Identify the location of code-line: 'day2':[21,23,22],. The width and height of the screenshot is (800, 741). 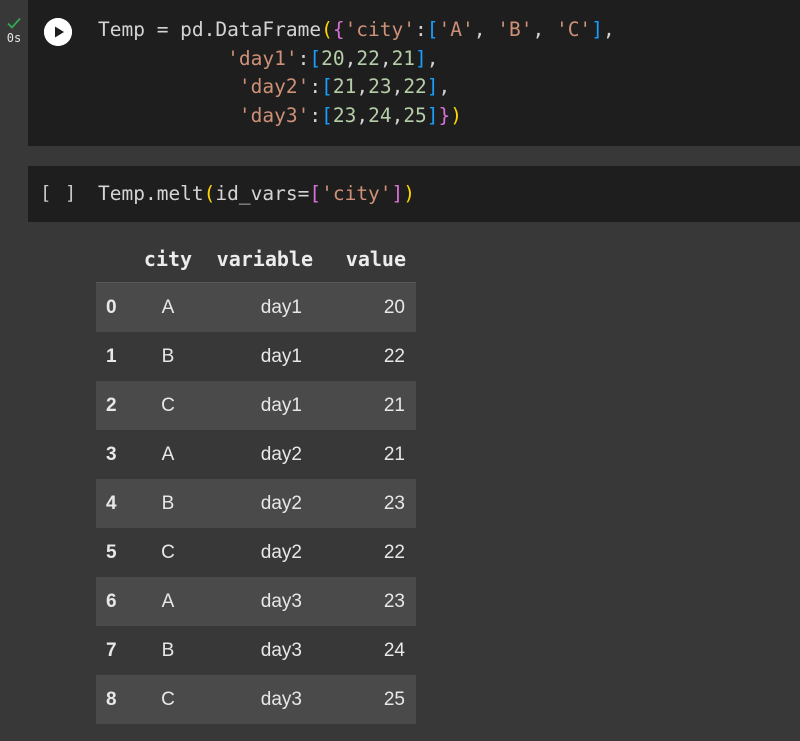
(344, 86).